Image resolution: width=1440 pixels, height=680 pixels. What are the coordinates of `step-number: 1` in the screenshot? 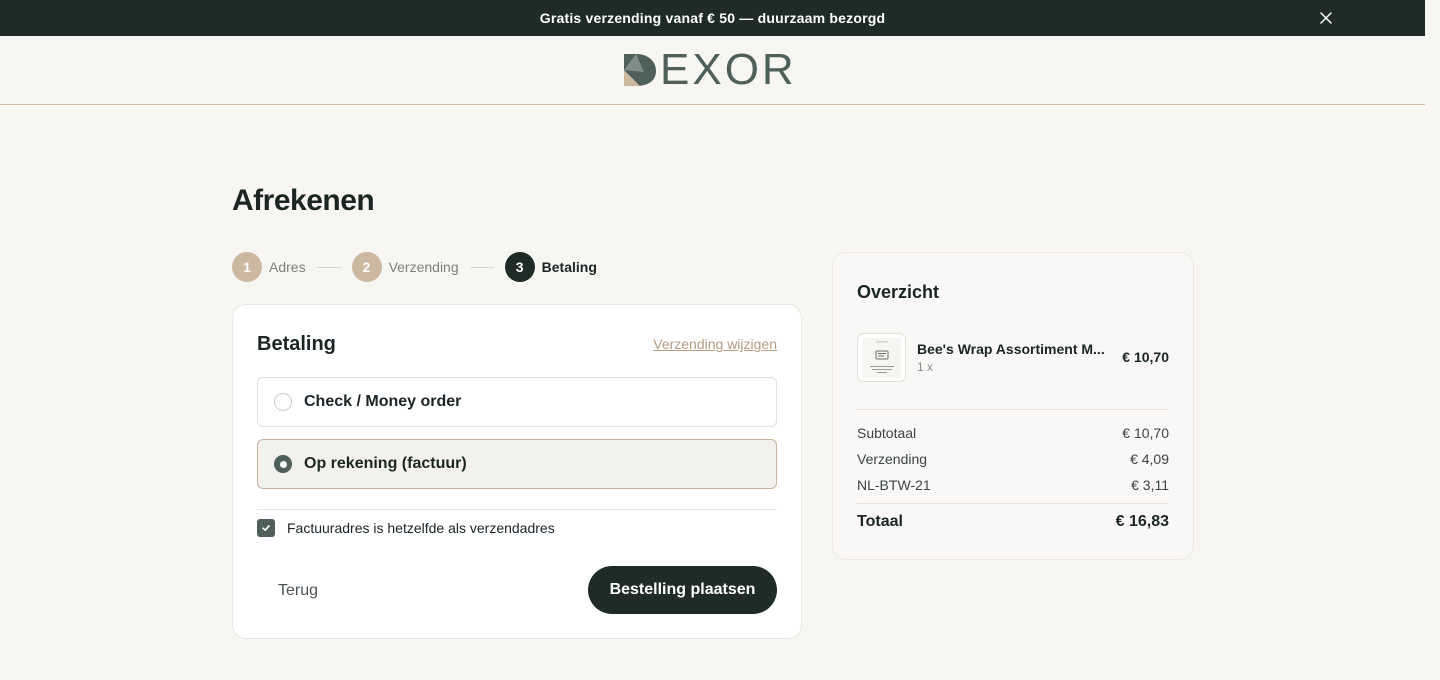 It's located at (247, 267).